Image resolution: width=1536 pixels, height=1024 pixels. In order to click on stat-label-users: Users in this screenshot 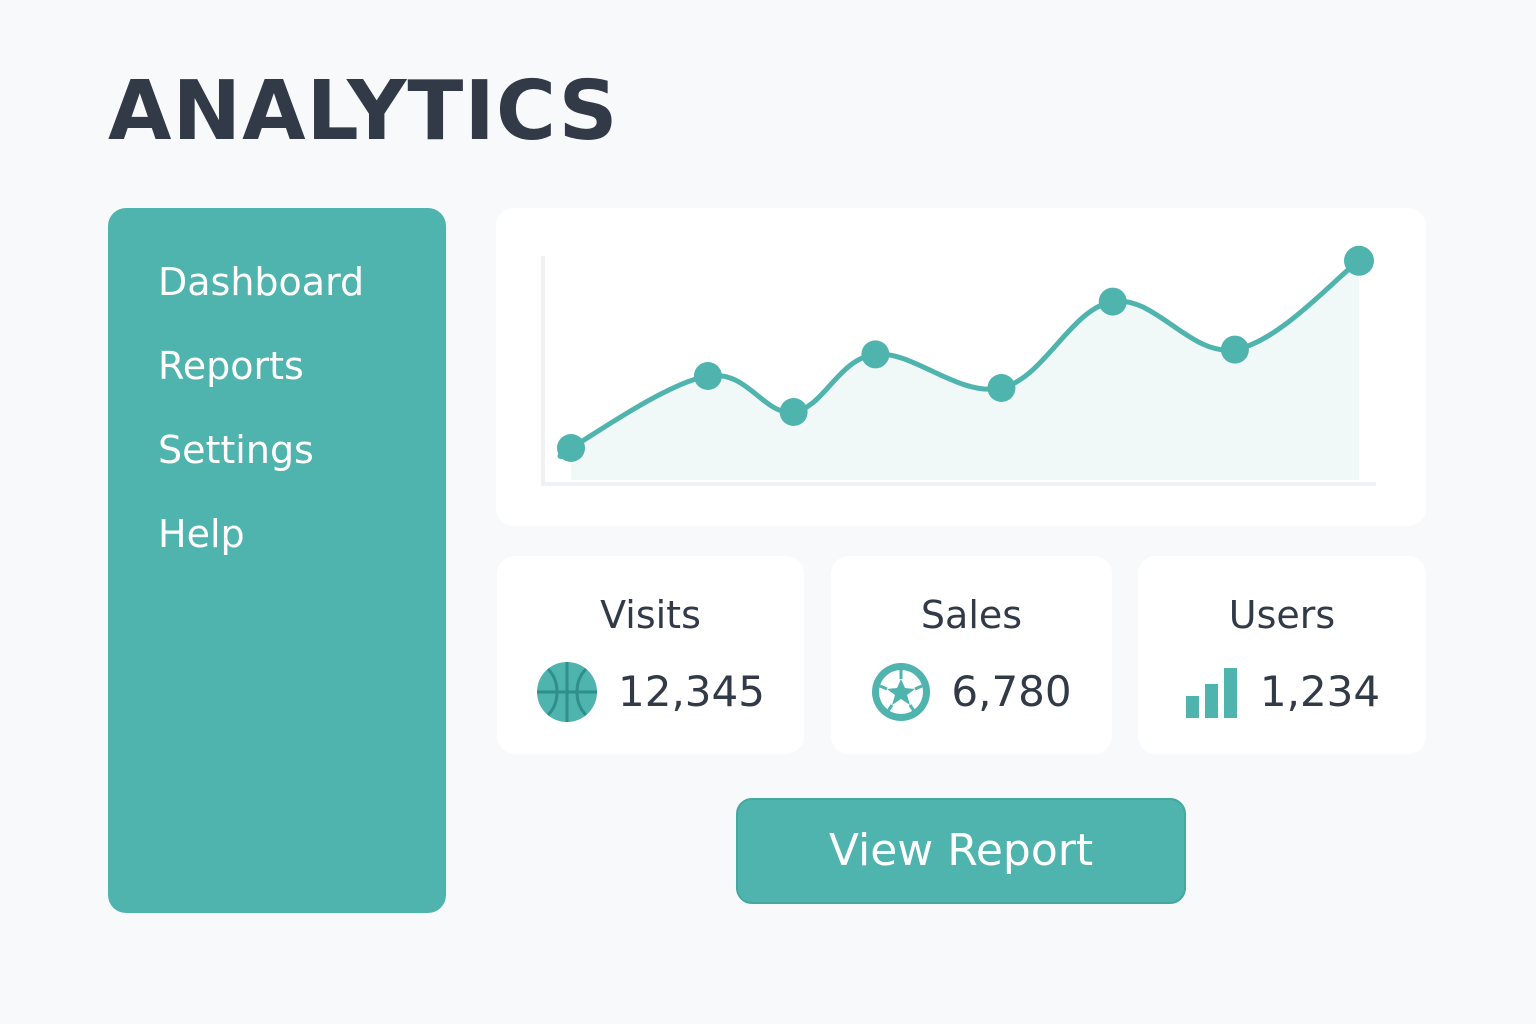, I will do `click(1282, 615)`.